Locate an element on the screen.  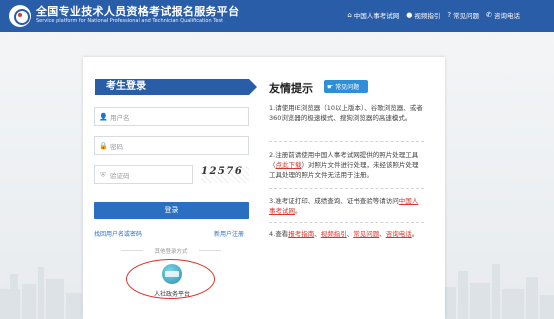
password-placeholder: 密码 is located at coordinates (116, 146).